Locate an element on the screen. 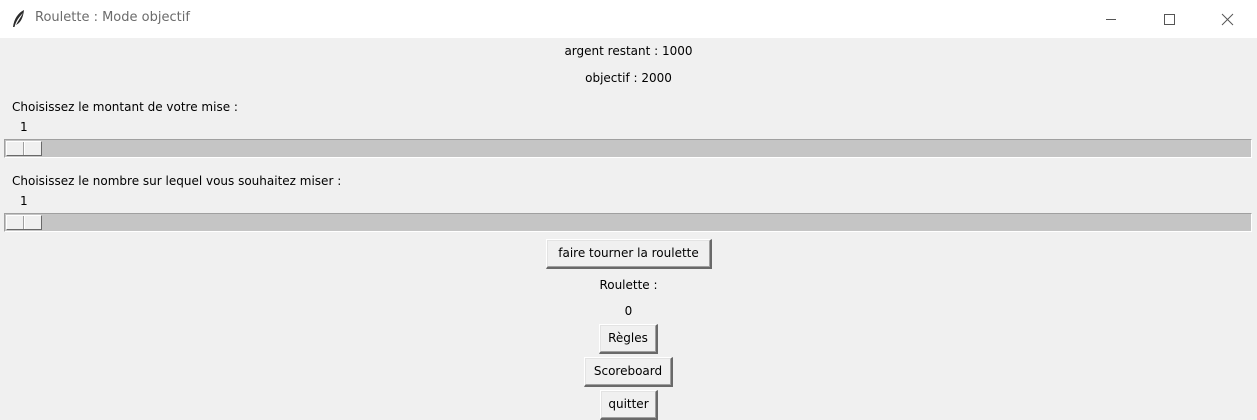 This screenshot has height=420, width=1257. minimize-icon is located at coordinates (1111, 19).